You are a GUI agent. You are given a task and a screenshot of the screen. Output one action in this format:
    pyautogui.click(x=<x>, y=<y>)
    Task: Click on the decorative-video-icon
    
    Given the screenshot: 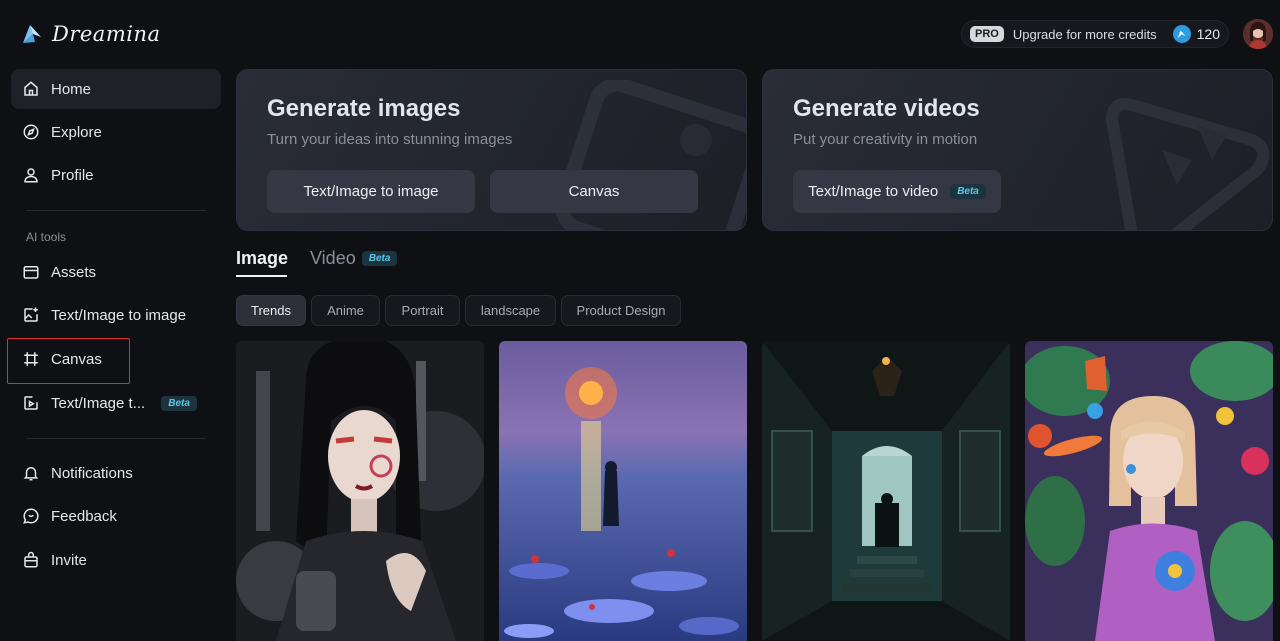 What is the action you would take?
    pyautogui.click(x=1187, y=164)
    